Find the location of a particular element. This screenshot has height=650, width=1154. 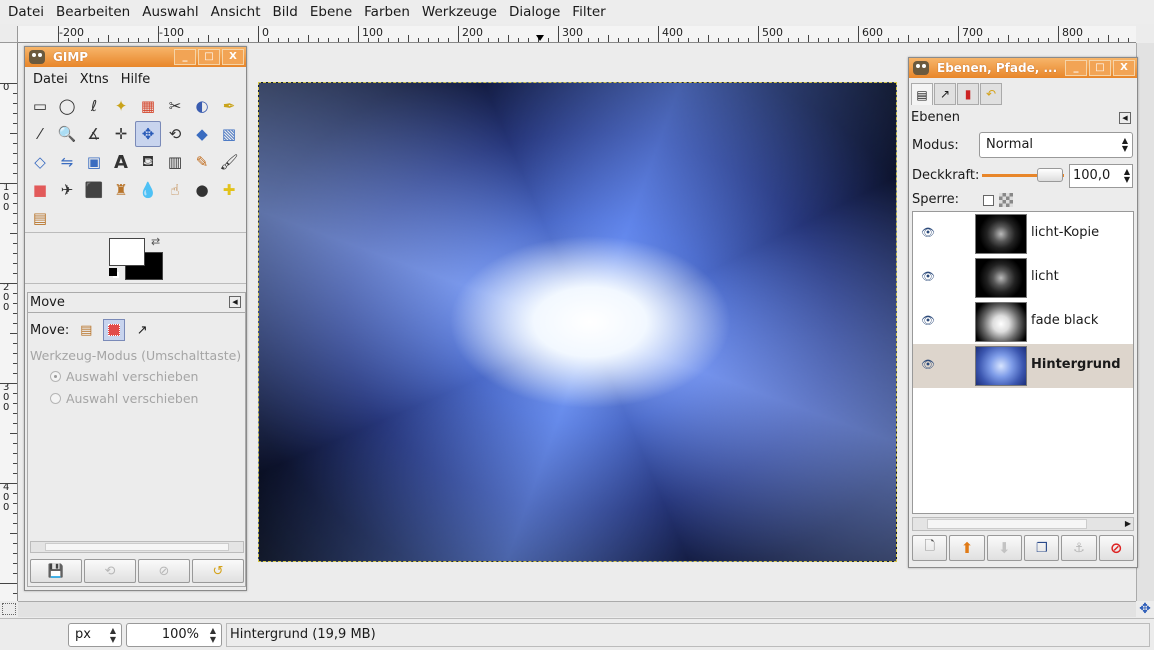

layer-row: 👁 licht is located at coordinates (1023, 278).